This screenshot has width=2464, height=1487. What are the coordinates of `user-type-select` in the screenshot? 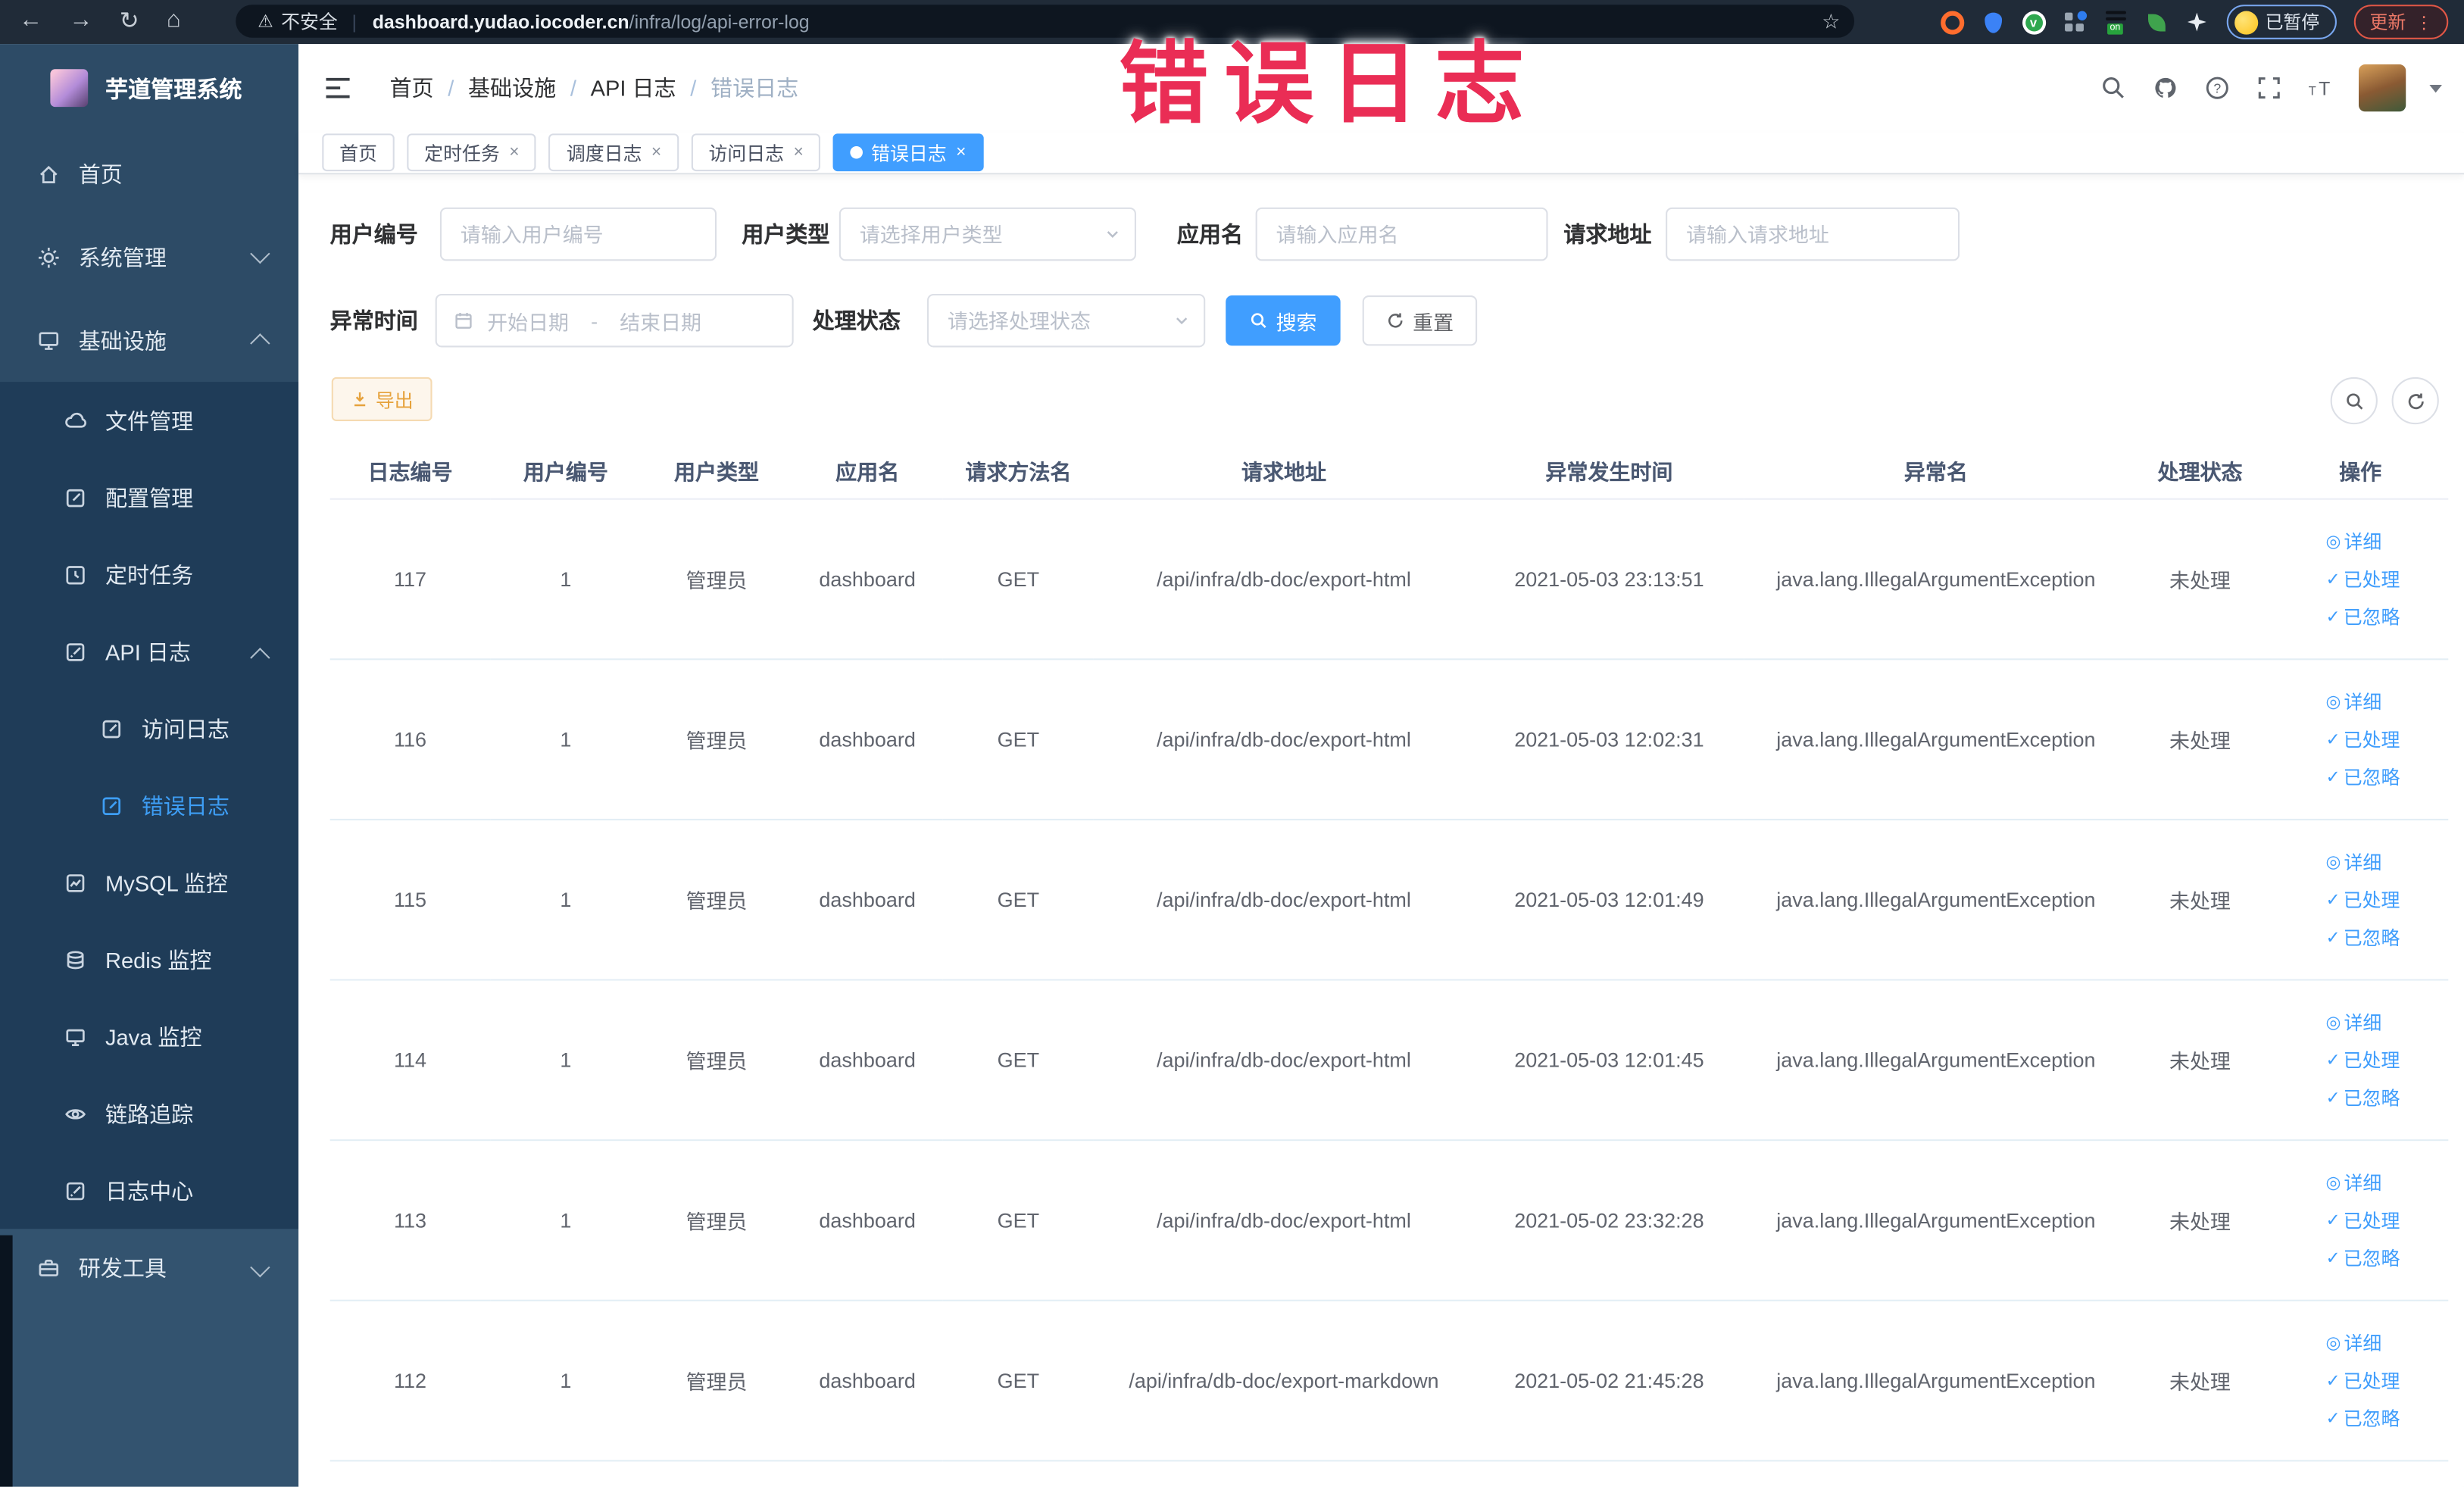 It's located at (987, 234).